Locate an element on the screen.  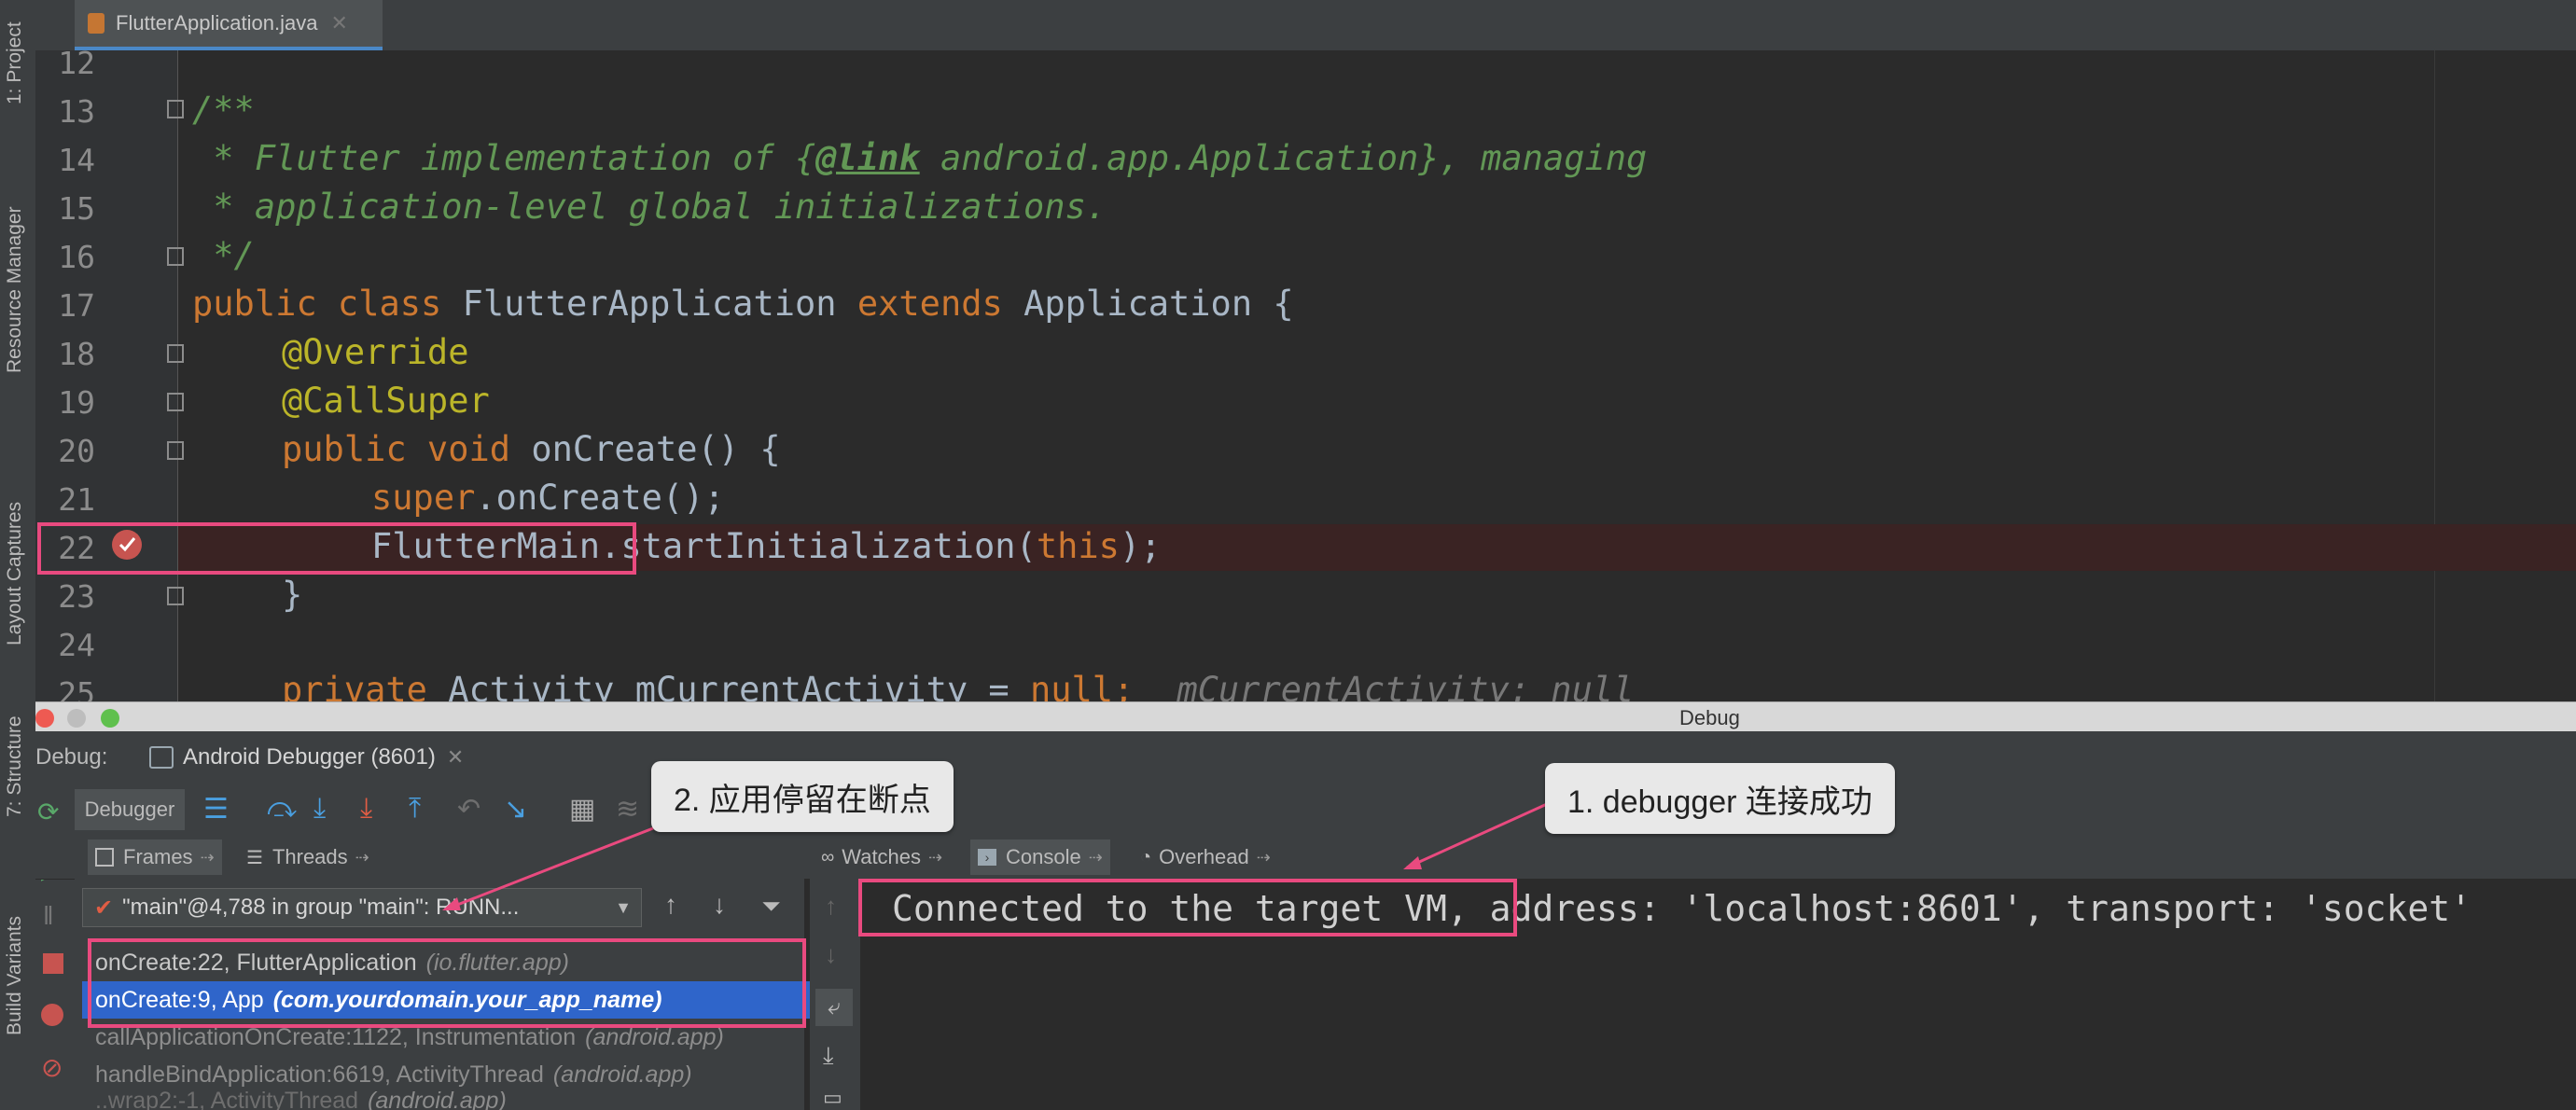
callout-debugger-connected: 1. debugger 连接成功 is located at coordinates (1720, 798).